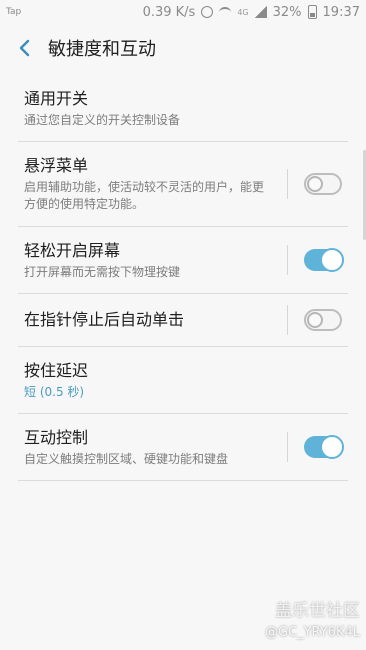 The image size is (366, 650). I want to click on setting-floating-menu: 悬浮菜单 启用辅助功能，使活动较不灵活的用户，能更方便的使用特定功能。, so click(183, 184).